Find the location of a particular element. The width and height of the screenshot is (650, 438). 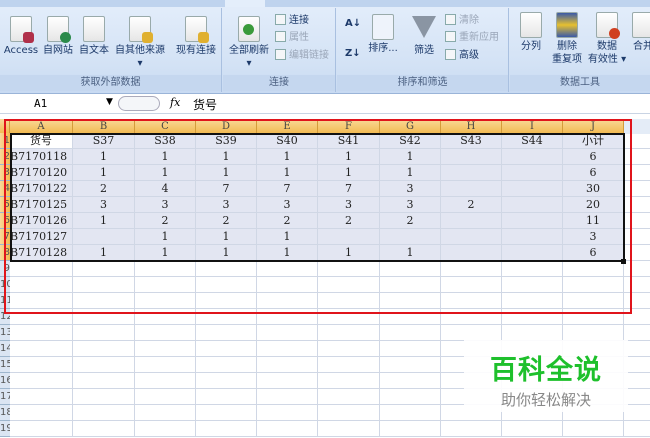

reapply-button: 重新应用 is located at coordinates (472, 35).